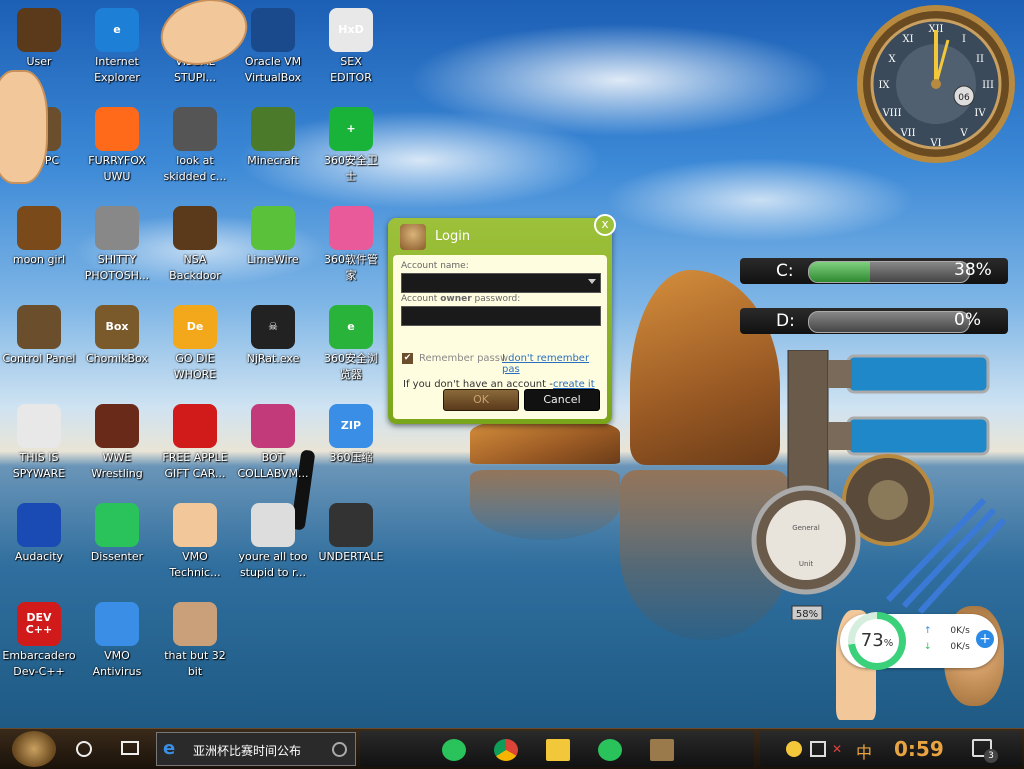  Describe the element at coordinates (195, 646) in the screenshot. I see `desktop-icon: that but 32 bit` at that location.